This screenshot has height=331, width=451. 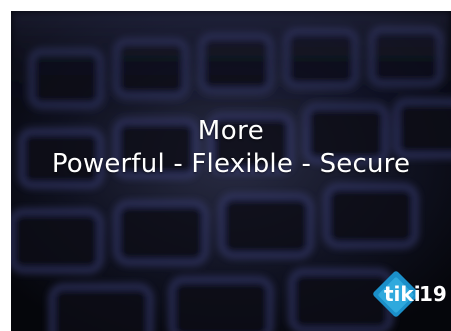 I want to click on tiki-brand-text: tiki, so click(x=402, y=294).